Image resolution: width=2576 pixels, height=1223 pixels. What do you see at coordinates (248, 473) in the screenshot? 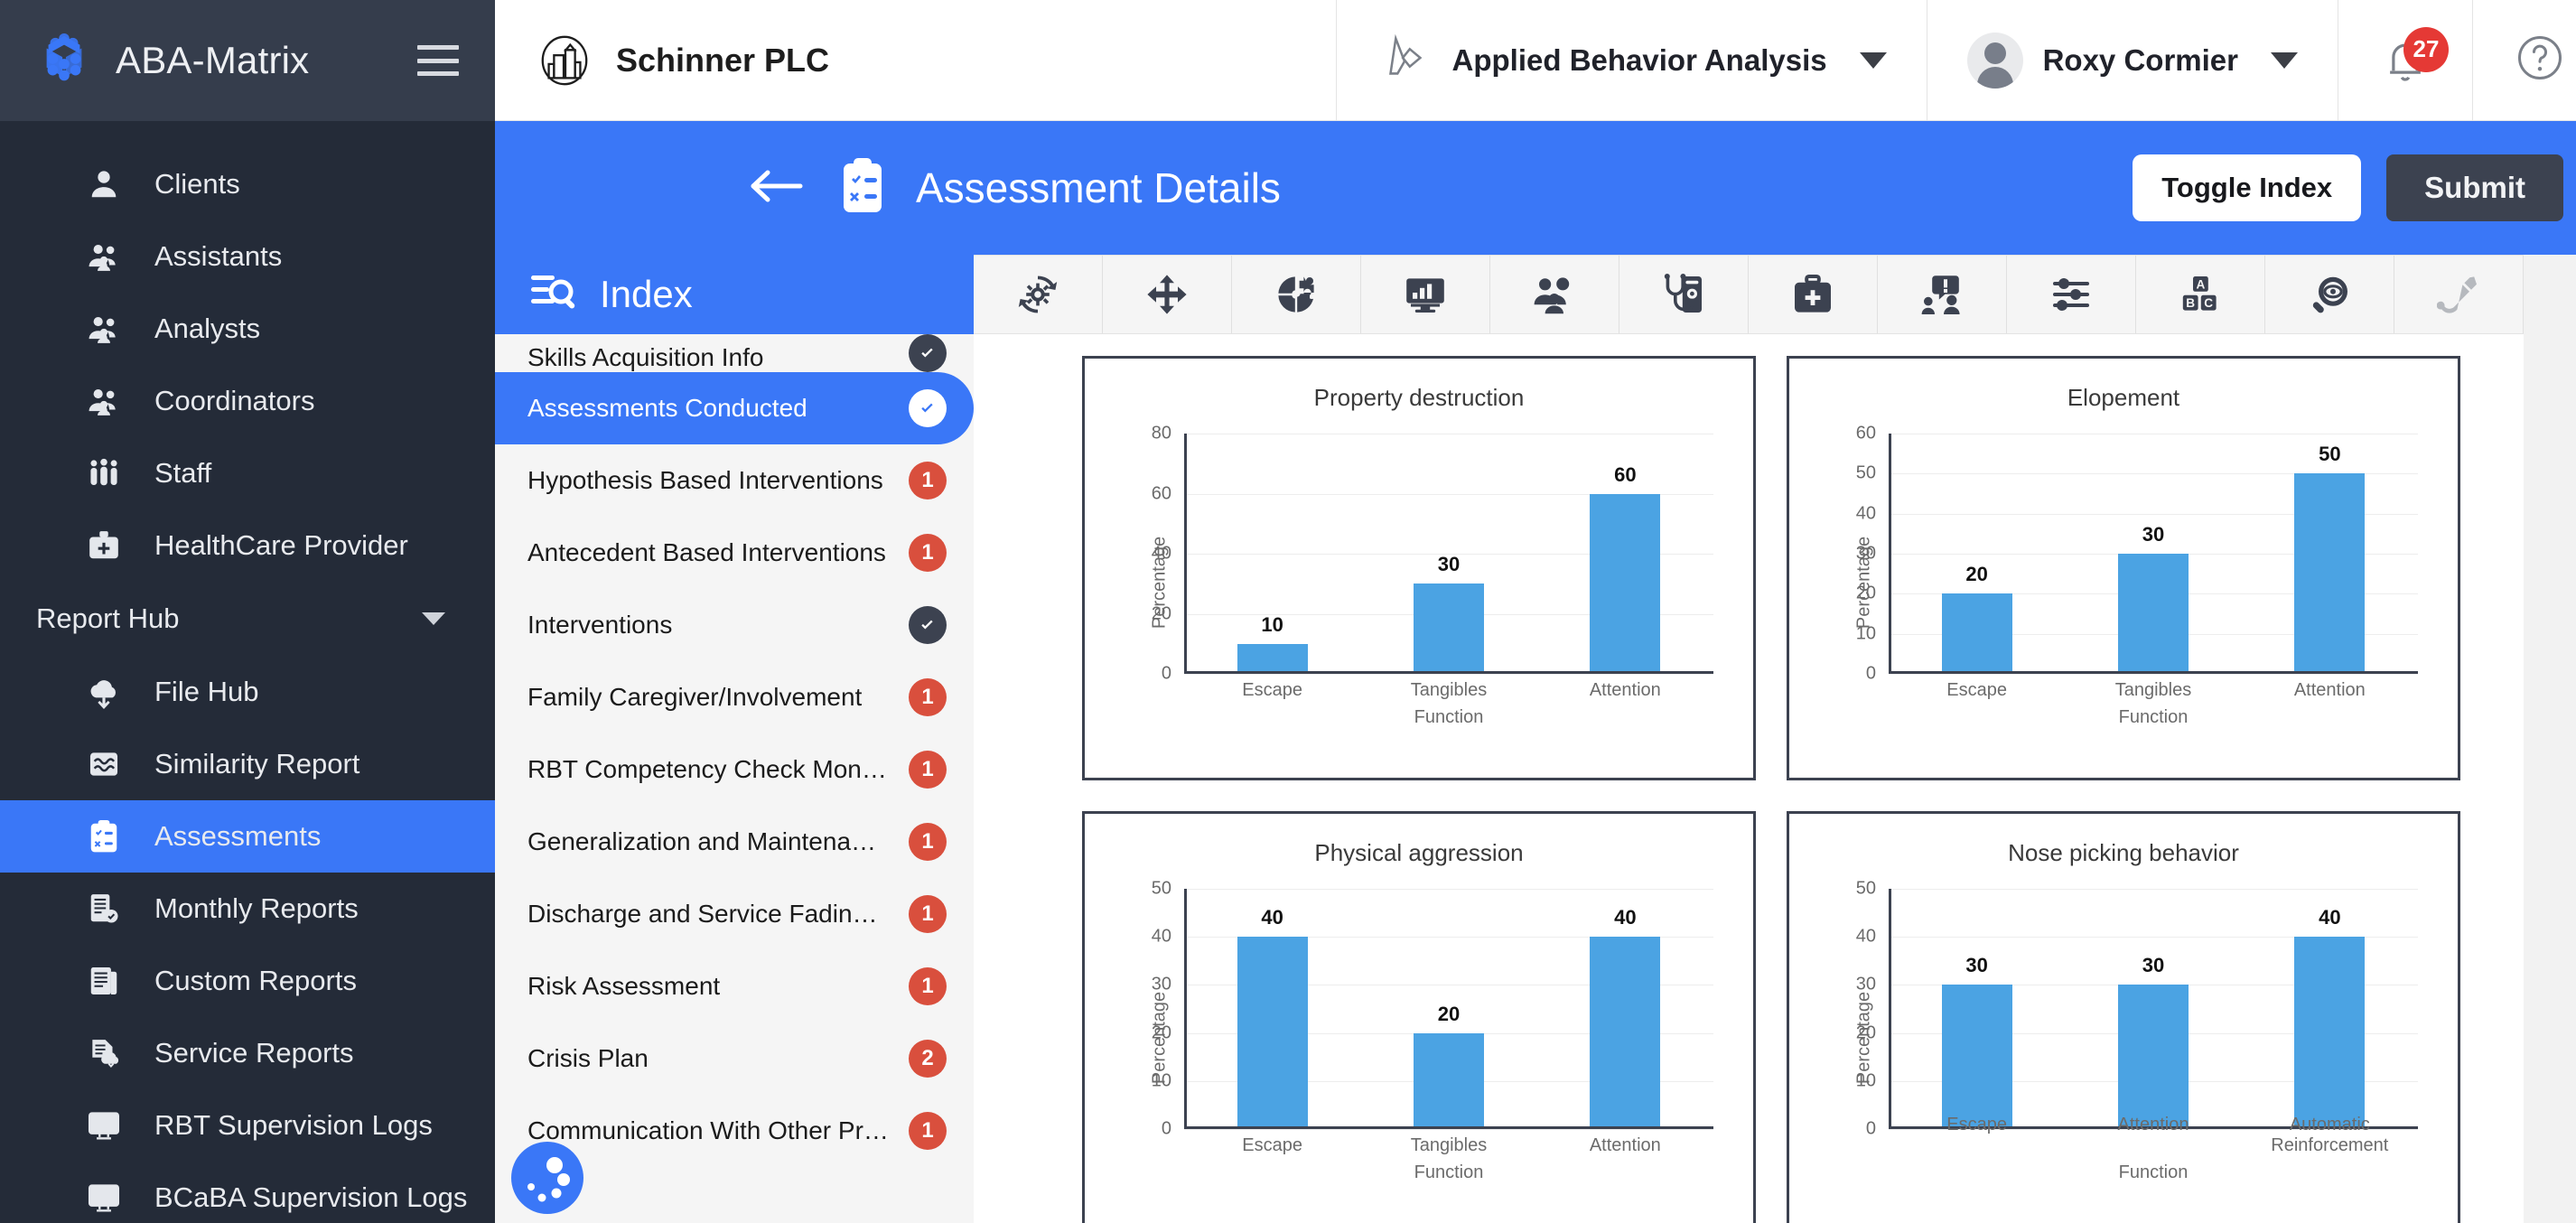
I see `sidebar-item-staff: Staff` at bounding box center [248, 473].